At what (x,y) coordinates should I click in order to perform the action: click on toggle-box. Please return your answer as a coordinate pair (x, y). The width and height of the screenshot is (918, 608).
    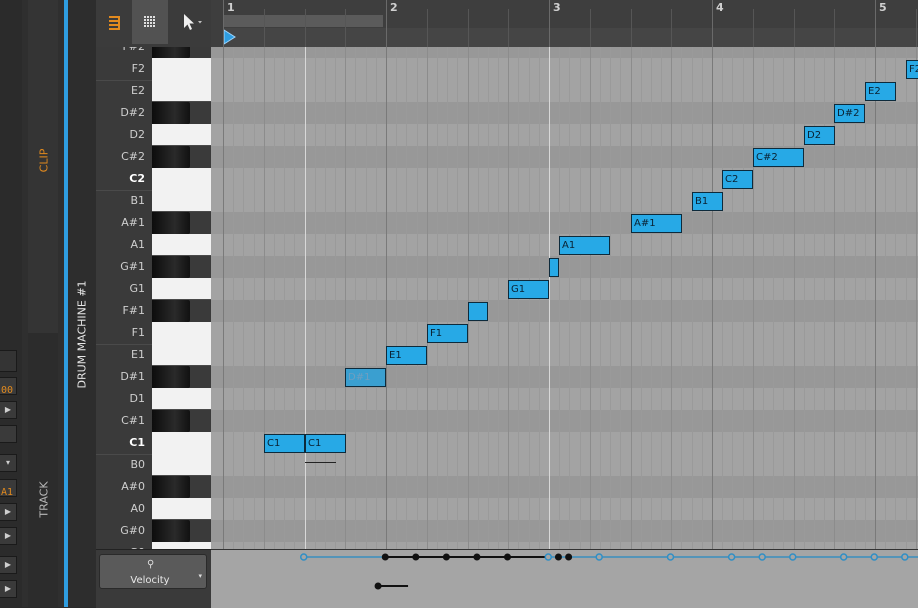
    Looking at the image, I should click on (8, 434).